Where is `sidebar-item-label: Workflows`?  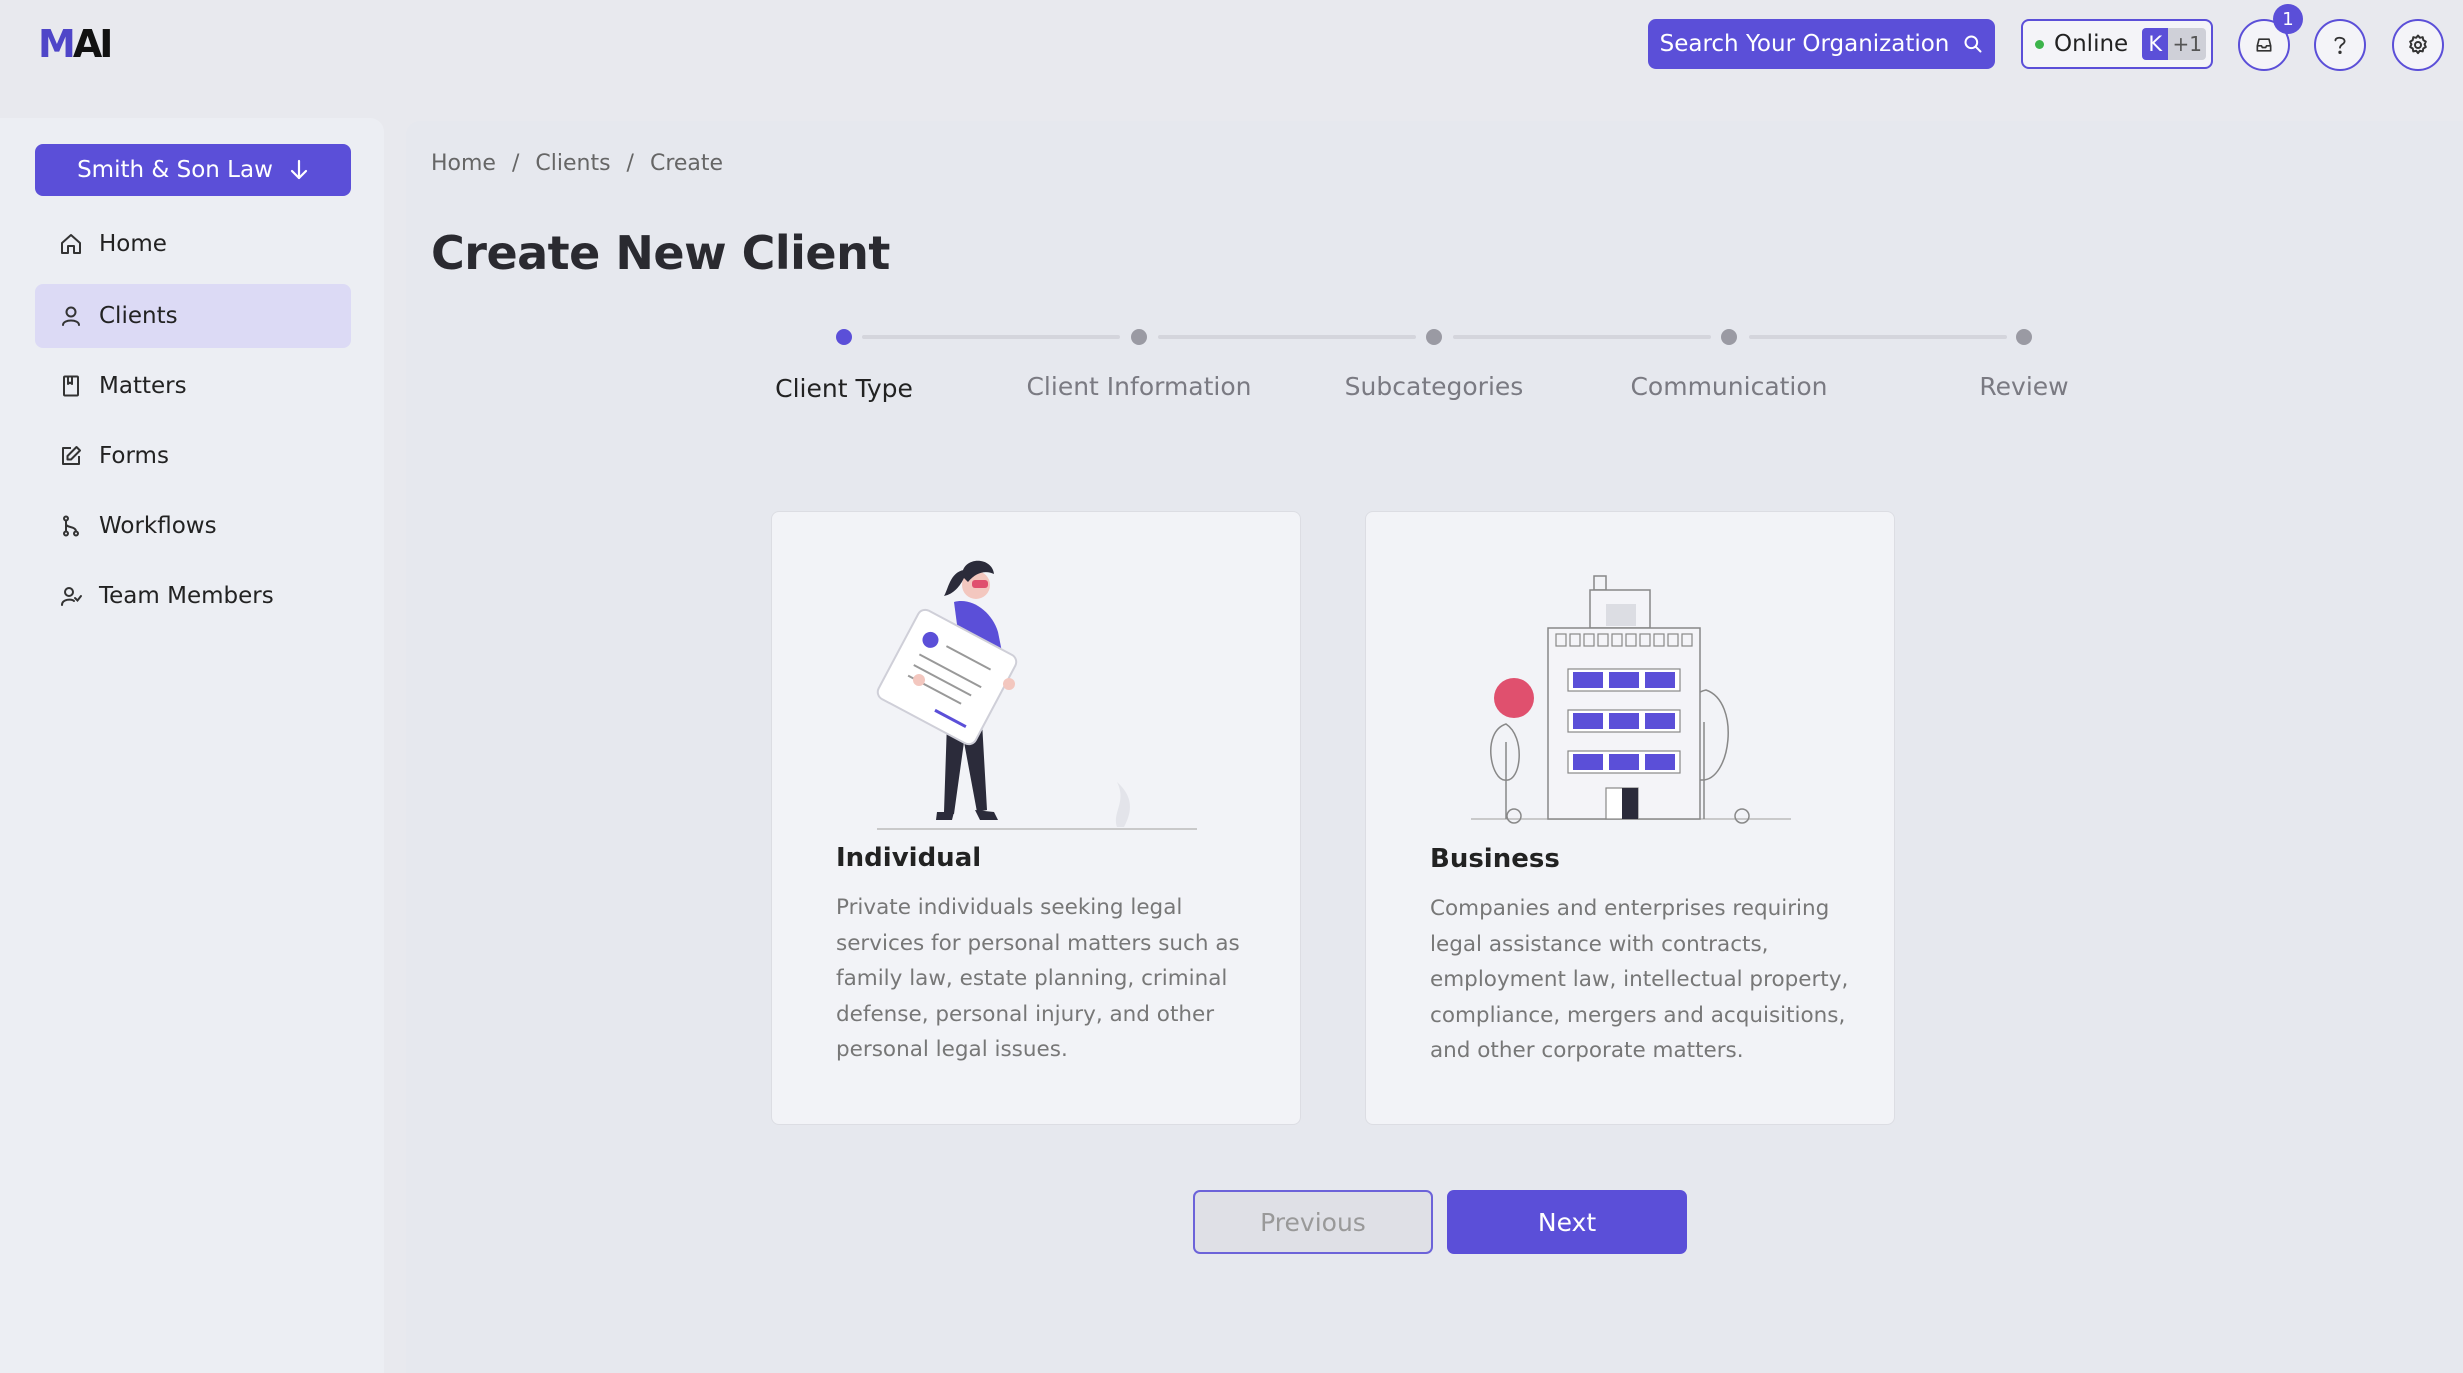
sidebar-item-label: Workflows is located at coordinates (158, 526).